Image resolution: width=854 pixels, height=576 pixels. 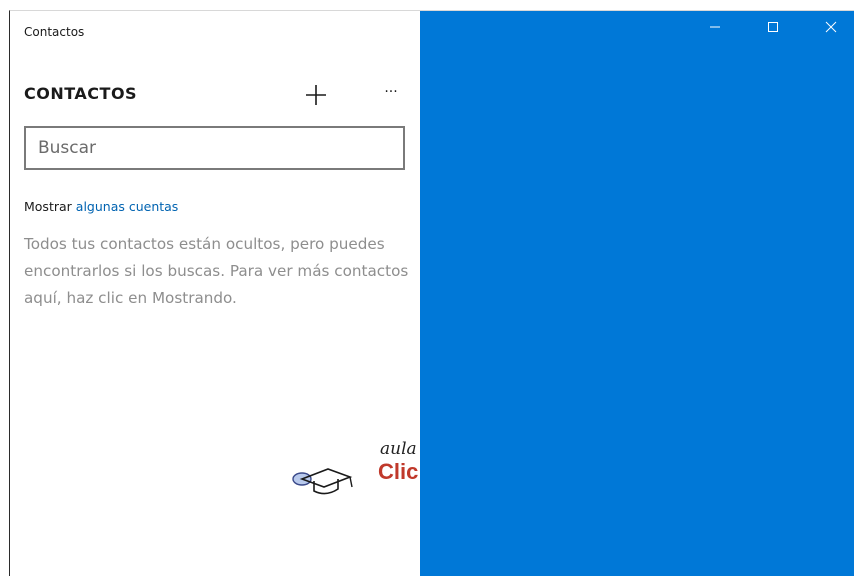 What do you see at coordinates (398, 471) in the screenshot?
I see `watermark-clic-text: Clic` at bounding box center [398, 471].